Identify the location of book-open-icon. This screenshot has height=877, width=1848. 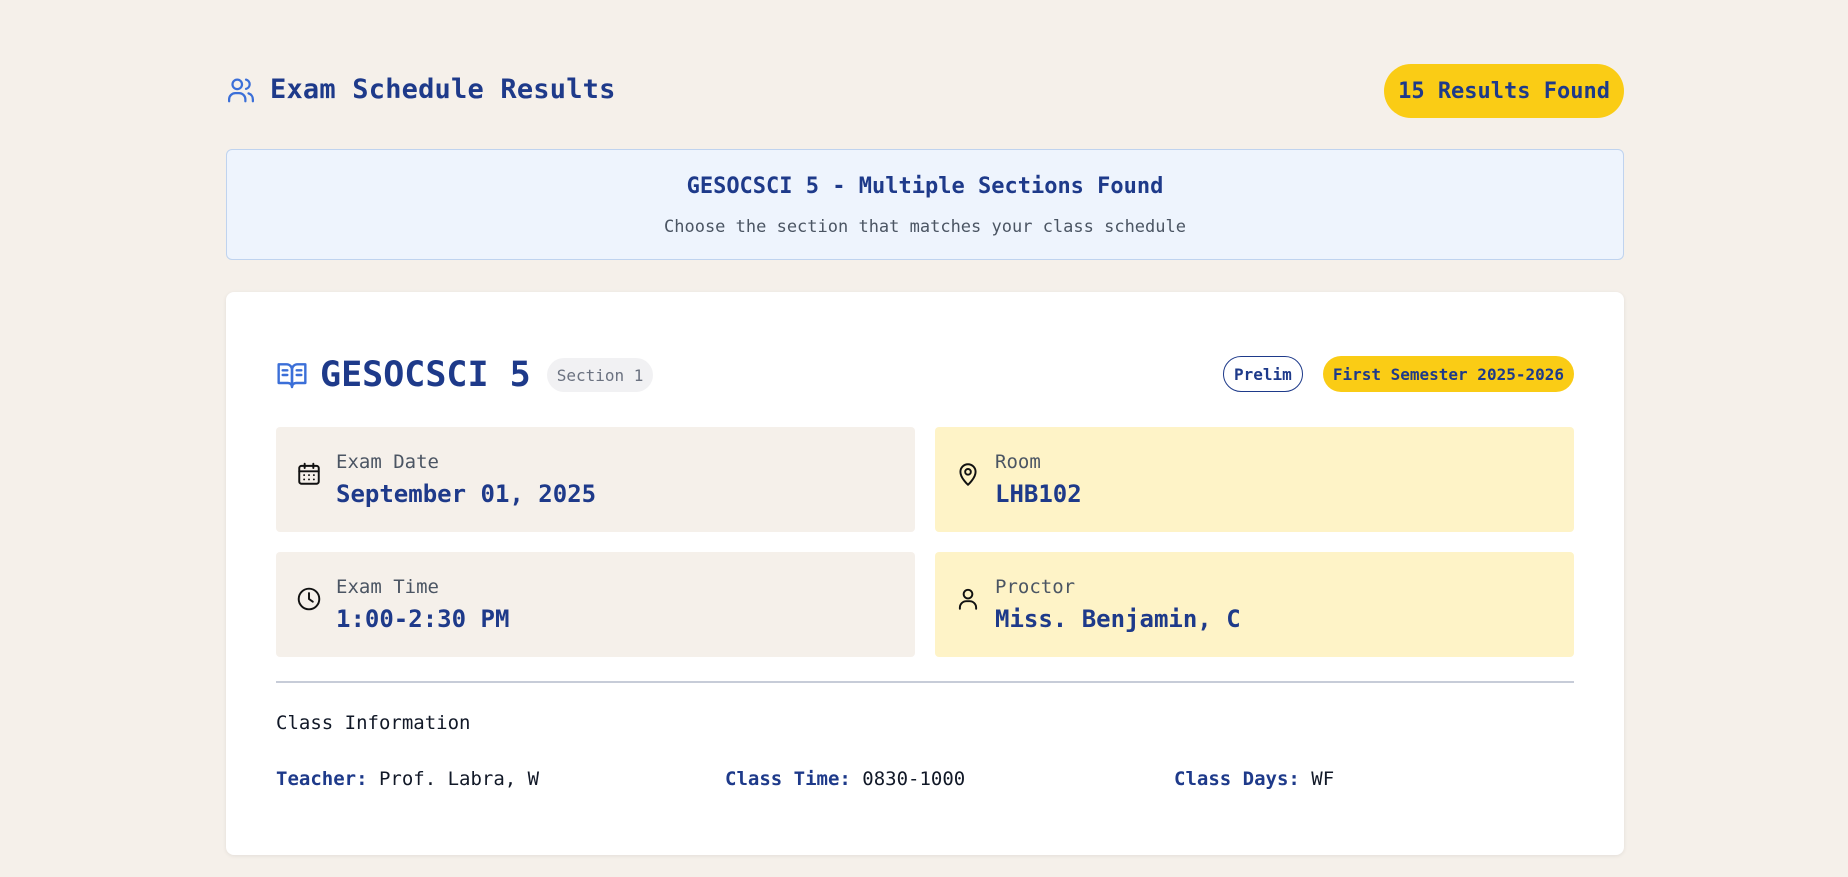
(292, 375).